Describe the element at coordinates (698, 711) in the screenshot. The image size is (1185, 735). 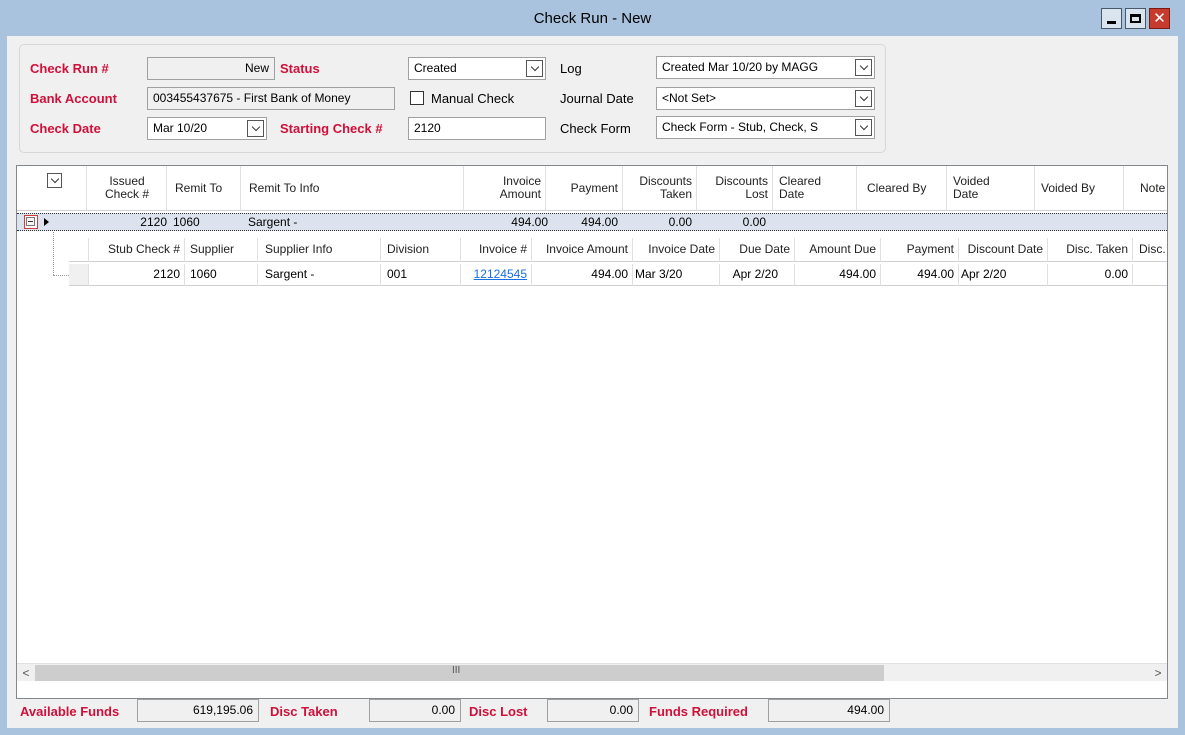
I see `funds-required-label: Funds Required` at that location.